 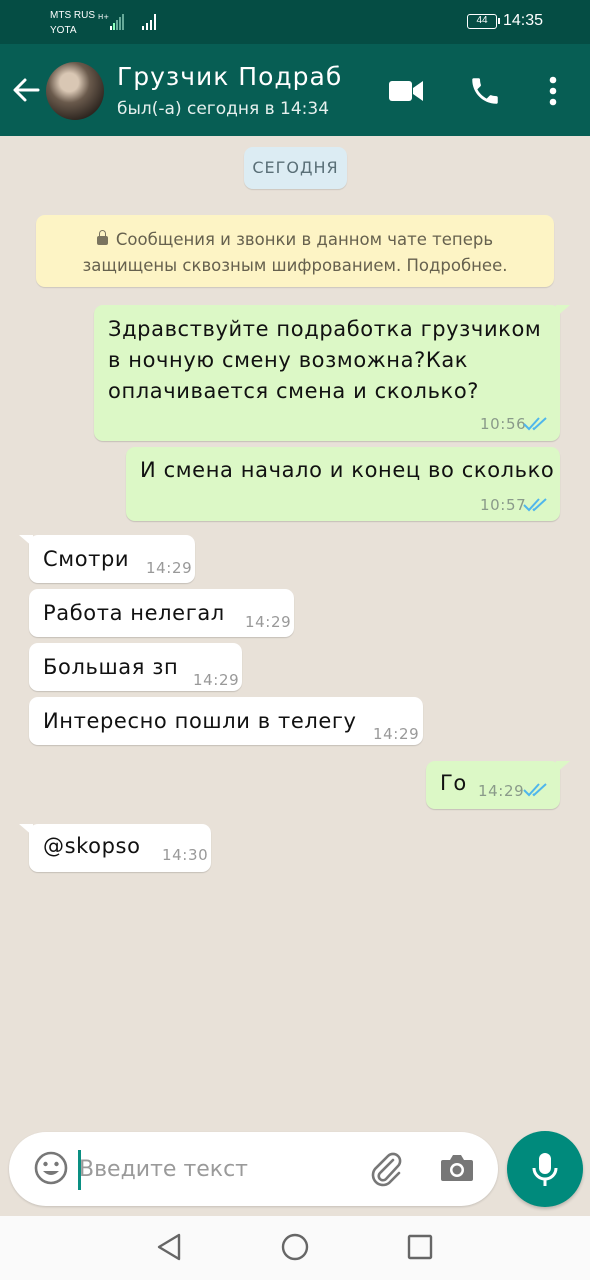 What do you see at coordinates (453, 783) in the screenshot?
I see `message-text: Го` at bounding box center [453, 783].